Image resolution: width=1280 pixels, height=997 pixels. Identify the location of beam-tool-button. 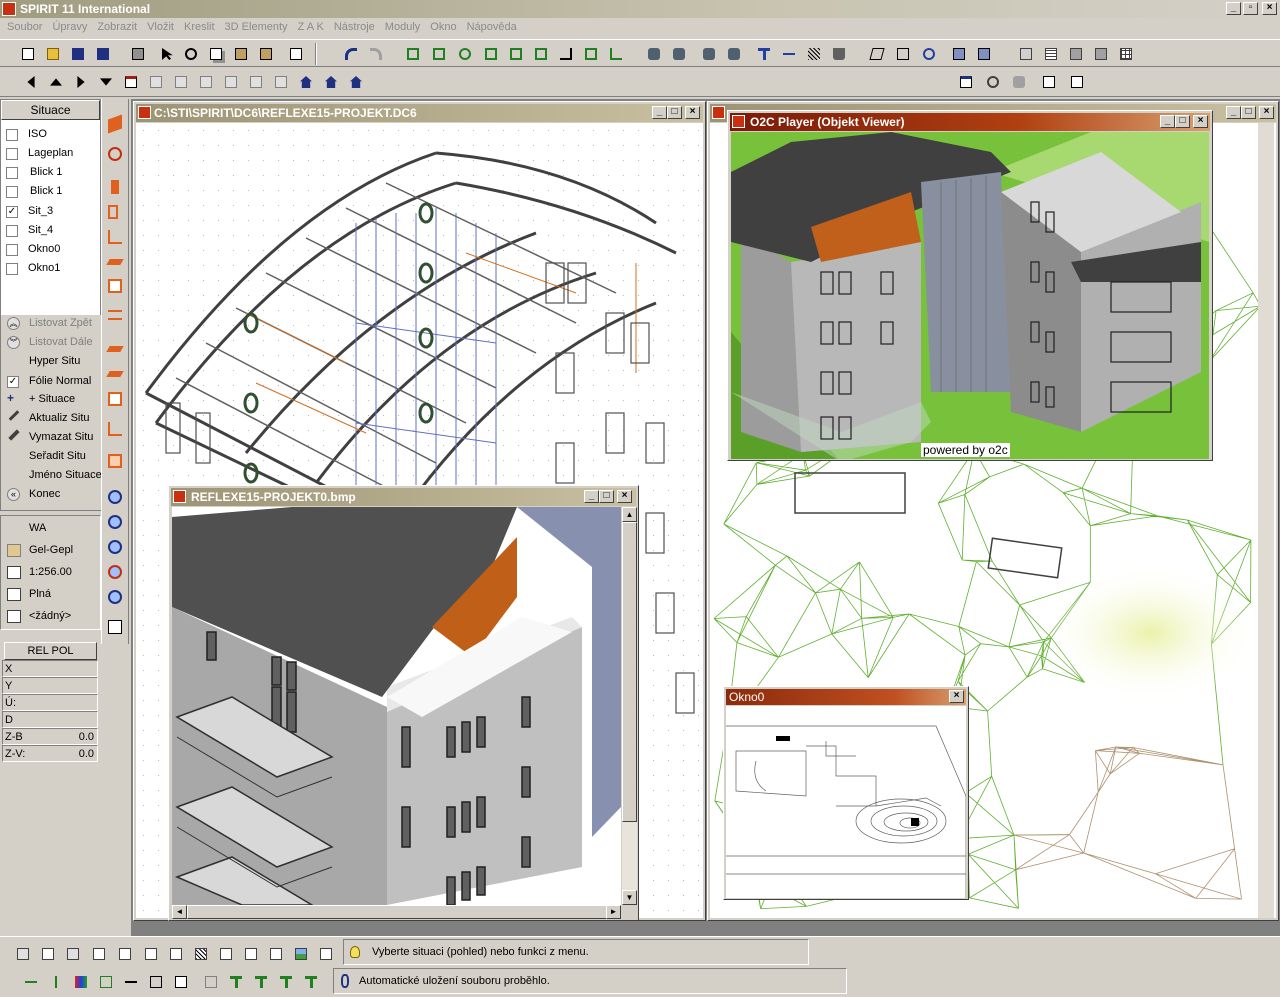
(115, 317).